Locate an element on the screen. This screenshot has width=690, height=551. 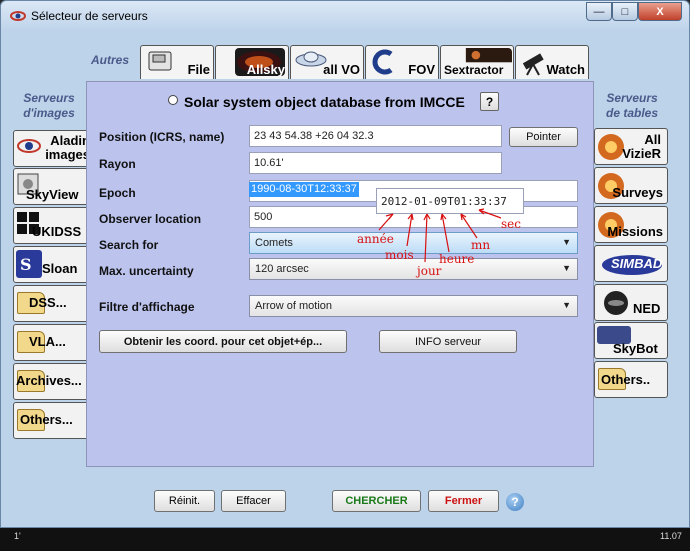
server-vizier-label: All VizieR is located at coordinates (641, 146).